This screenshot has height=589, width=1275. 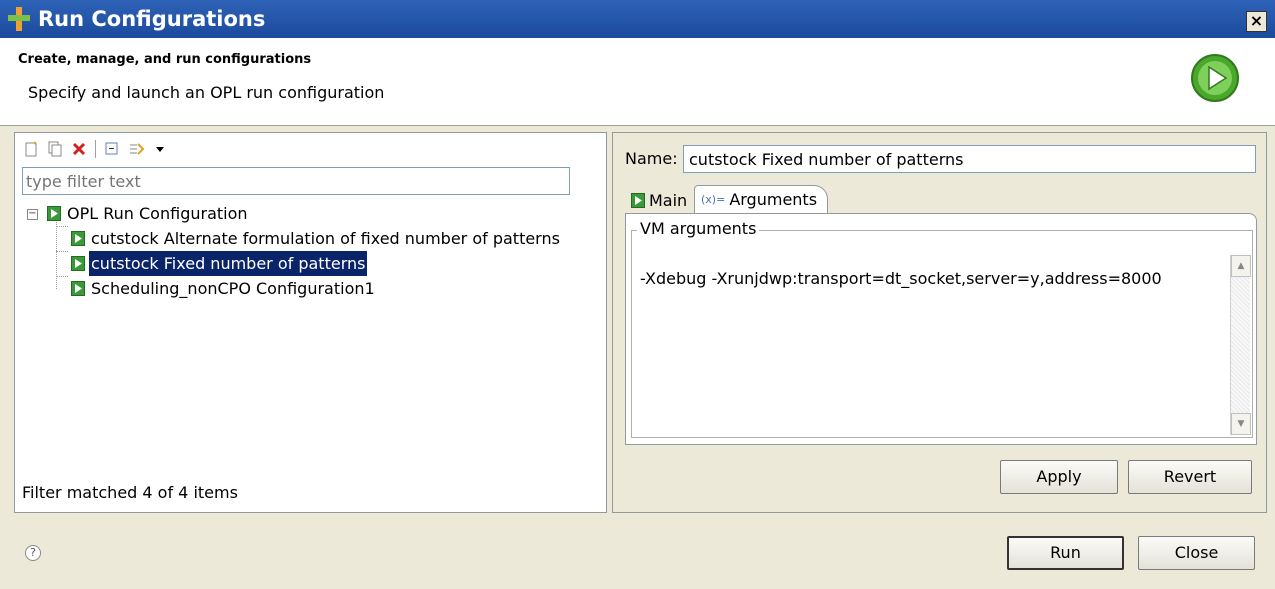 What do you see at coordinates (651, 158) in the screenshot?
I see `name-label: Name:` at bounding box center [651, 158].